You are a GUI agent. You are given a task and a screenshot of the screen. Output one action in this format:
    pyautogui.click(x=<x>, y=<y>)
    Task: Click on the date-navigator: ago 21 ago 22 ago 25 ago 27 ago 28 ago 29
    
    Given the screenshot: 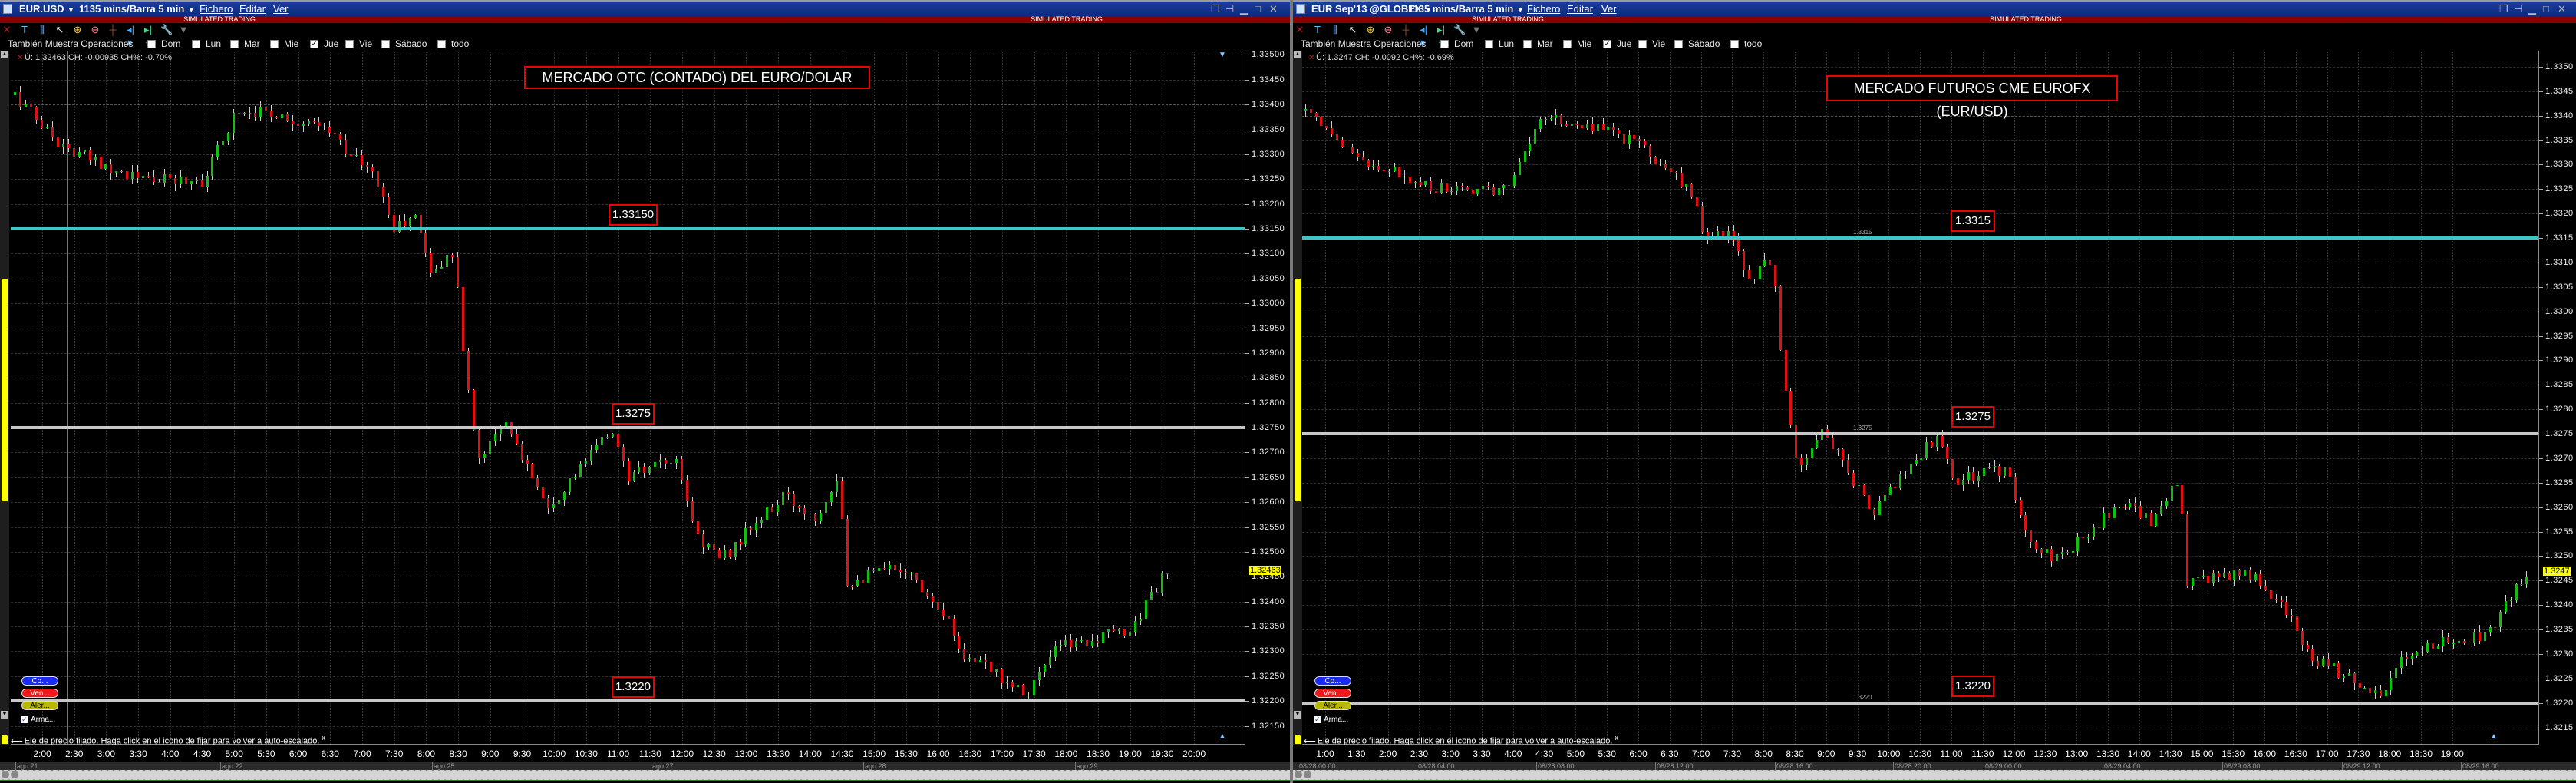 What is the action you would take?
    pyautogui.click(x=645, y=766)
    